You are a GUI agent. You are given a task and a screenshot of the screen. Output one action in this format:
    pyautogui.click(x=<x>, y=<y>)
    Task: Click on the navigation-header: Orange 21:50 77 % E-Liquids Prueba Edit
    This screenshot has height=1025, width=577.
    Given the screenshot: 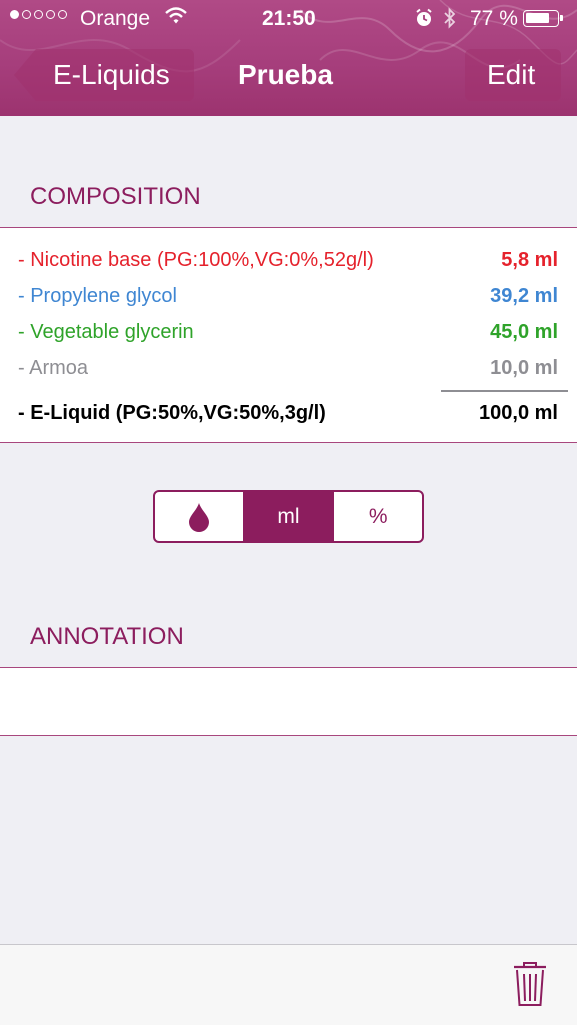 What is the action you would take?
    pyautogui.click(x=288, y=58)
    